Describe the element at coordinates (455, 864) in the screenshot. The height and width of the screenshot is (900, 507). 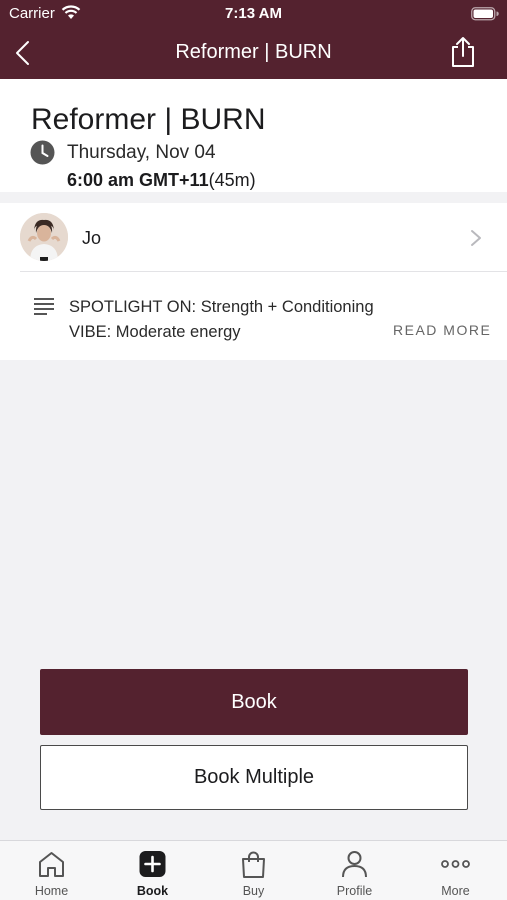
I see `more-dots-icon` at that location.